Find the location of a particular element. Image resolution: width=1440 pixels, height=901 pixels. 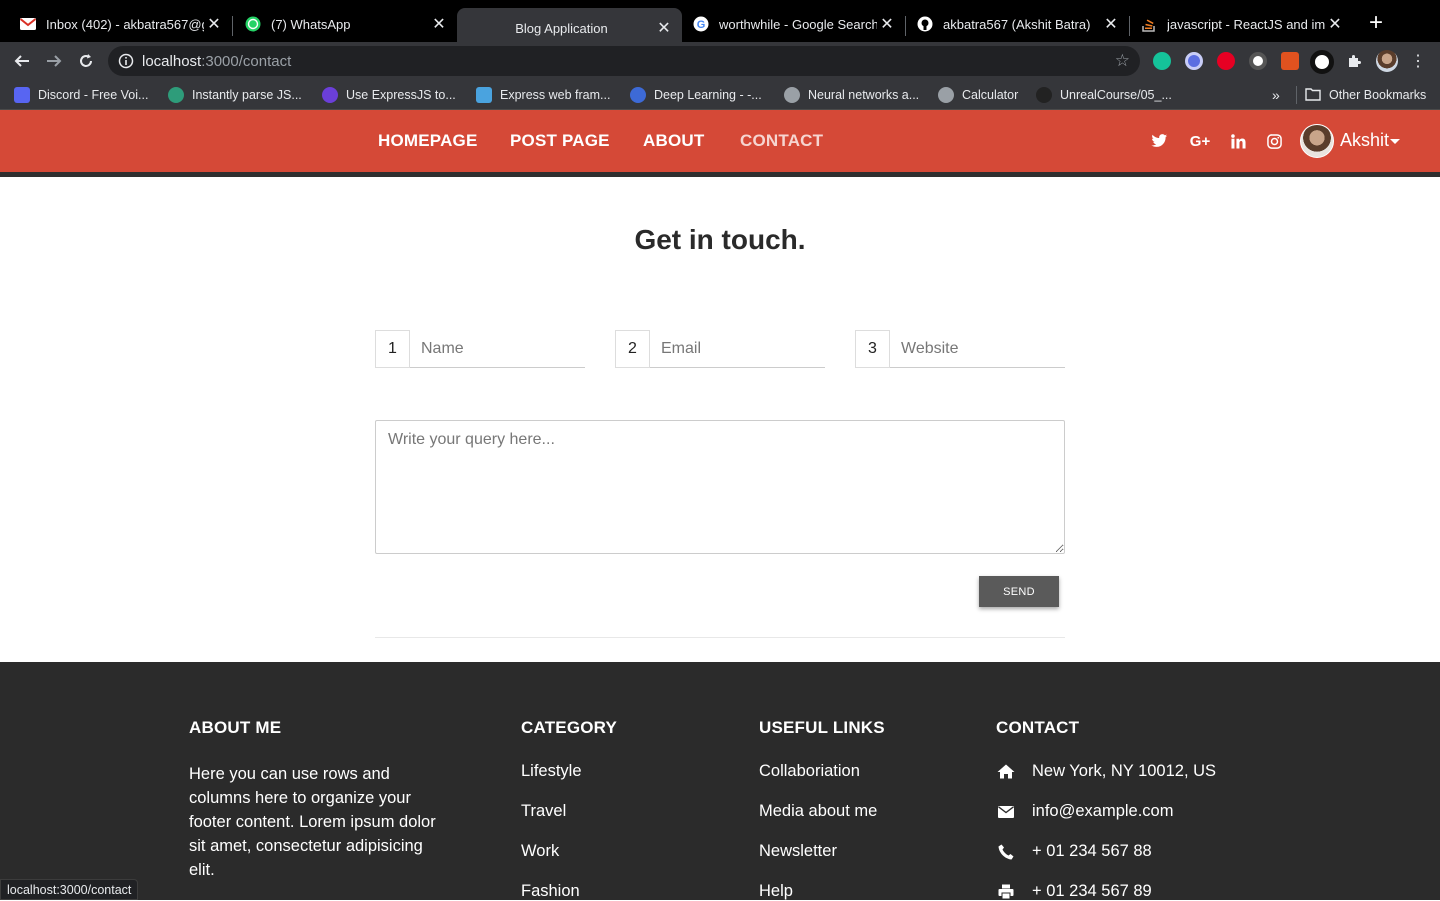

tab-gmail: Inbox (402) - akbatra567@g ✕ is located at coordinates (116, 24).